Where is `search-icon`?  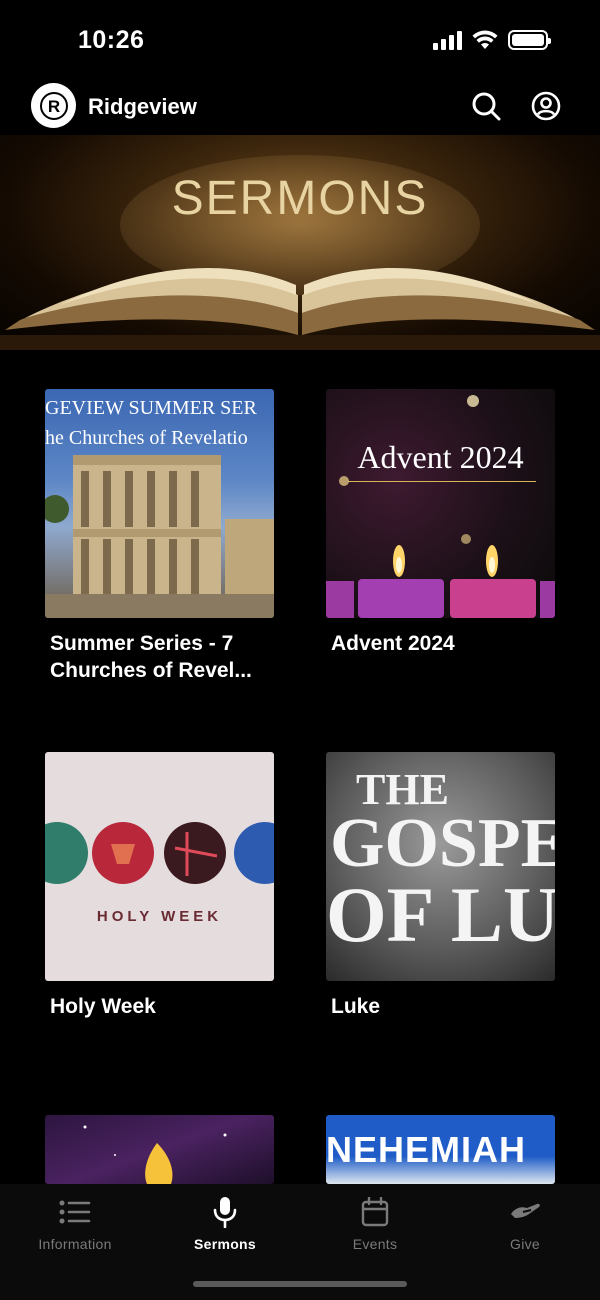
search-icon is located at coordinates (486, 106).